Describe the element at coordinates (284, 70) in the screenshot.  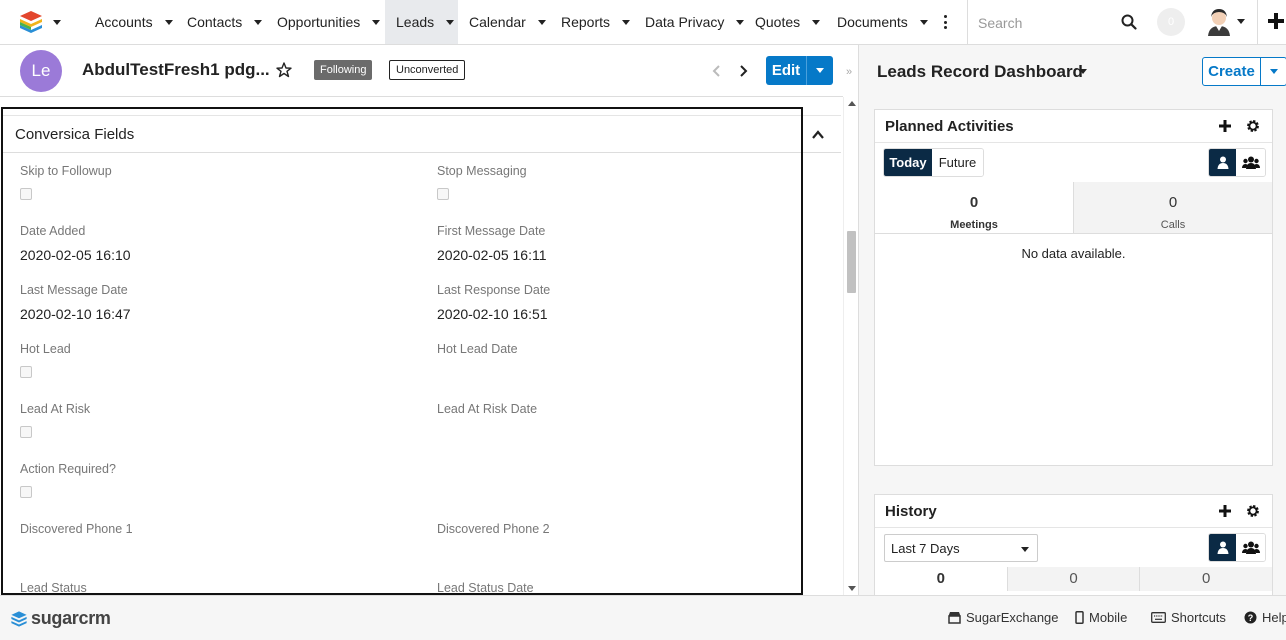
I see `favorite-star-icon` at that location.